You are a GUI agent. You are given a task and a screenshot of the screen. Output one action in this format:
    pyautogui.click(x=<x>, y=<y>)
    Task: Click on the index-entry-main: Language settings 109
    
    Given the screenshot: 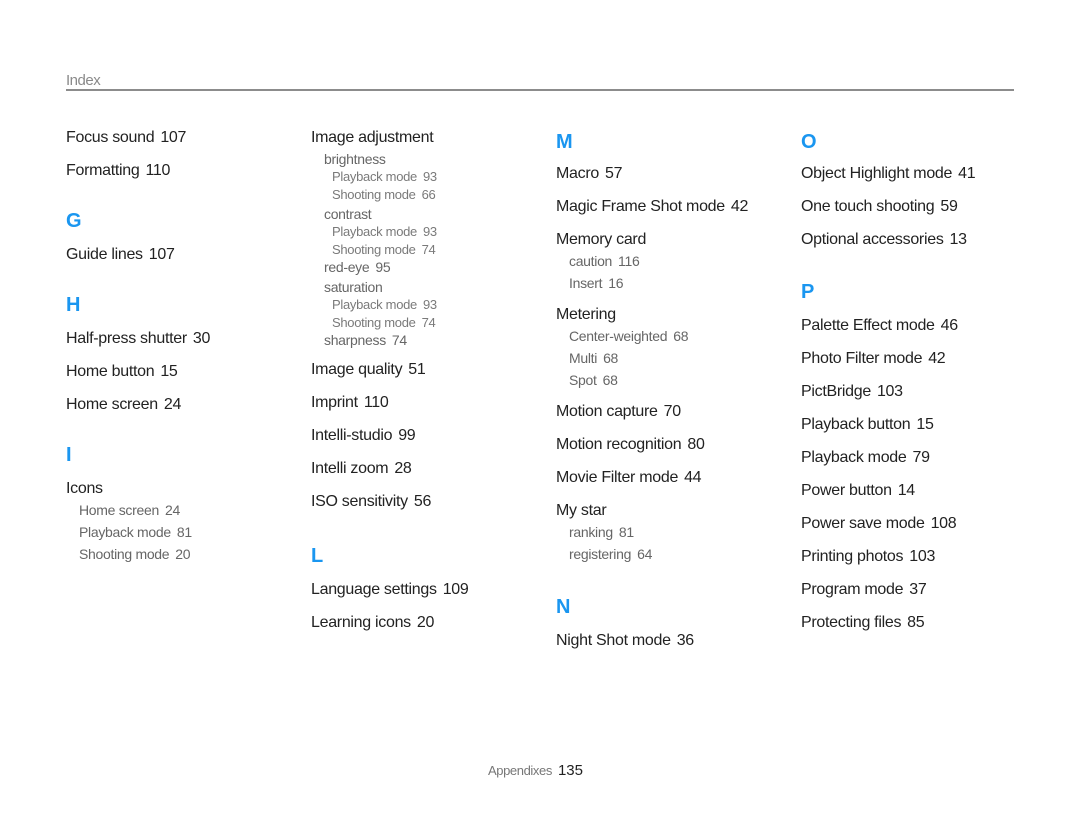 What is the action you would take?
    pyautogui.click(x=431, y=590)
    